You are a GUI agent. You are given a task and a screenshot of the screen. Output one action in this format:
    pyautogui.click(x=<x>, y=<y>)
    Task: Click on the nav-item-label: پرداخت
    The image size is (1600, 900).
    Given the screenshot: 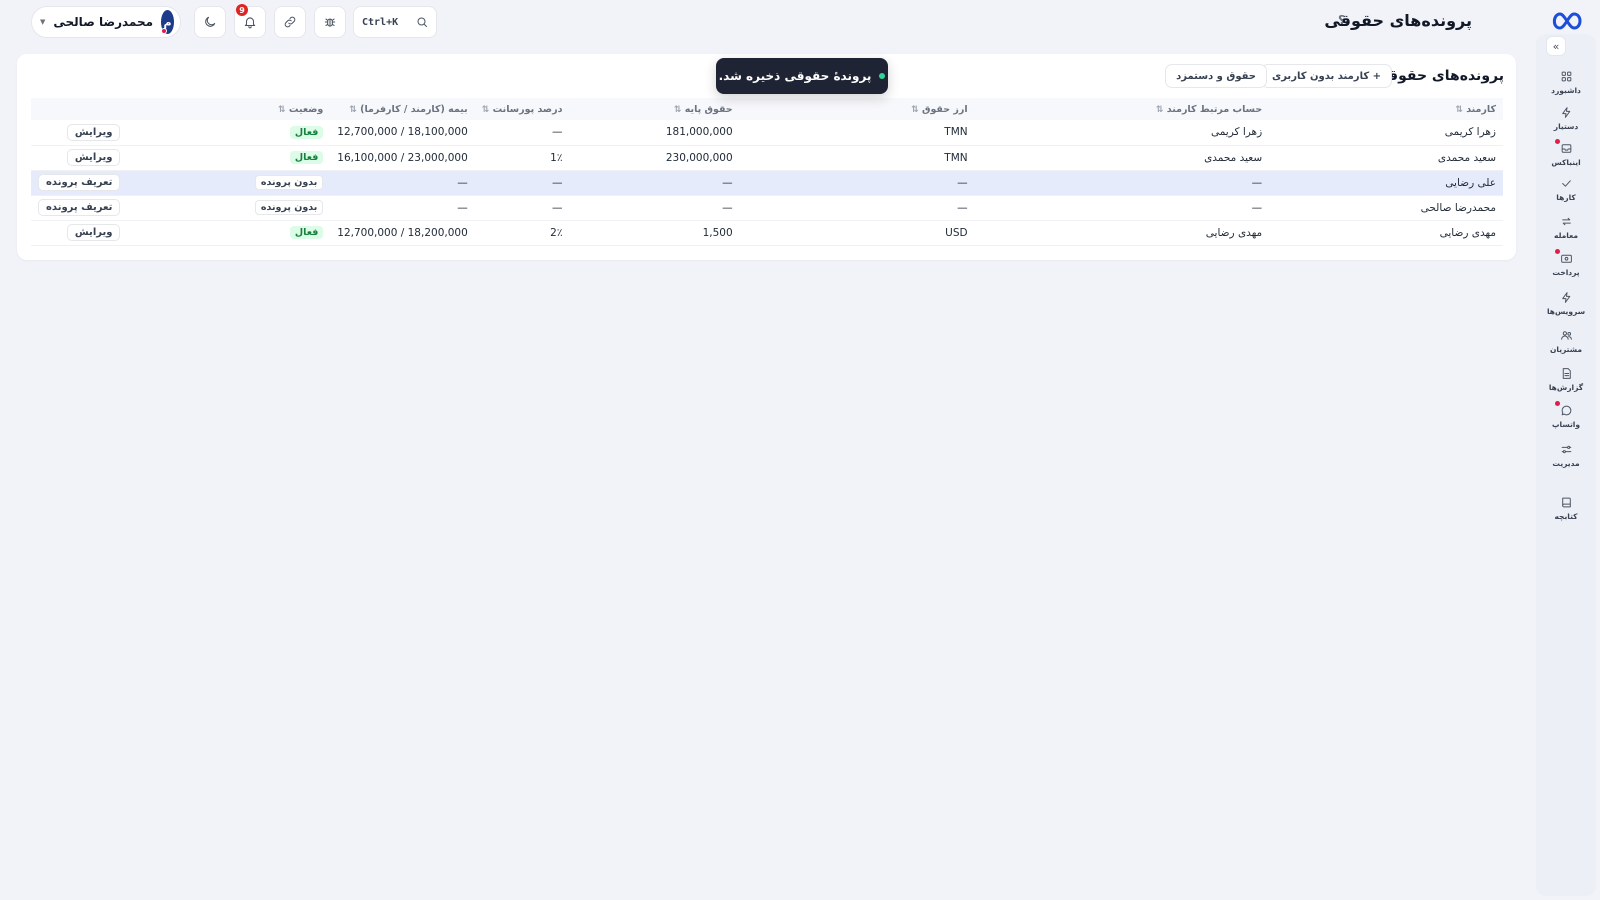 What is the action you would take?
    pyautogui.click(x=1566, y=272)
    